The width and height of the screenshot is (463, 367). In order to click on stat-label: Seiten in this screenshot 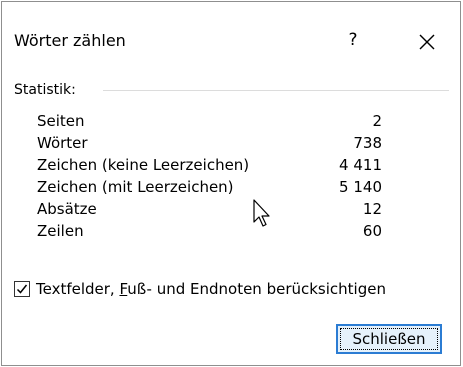, I will do `click(61, 121)`.